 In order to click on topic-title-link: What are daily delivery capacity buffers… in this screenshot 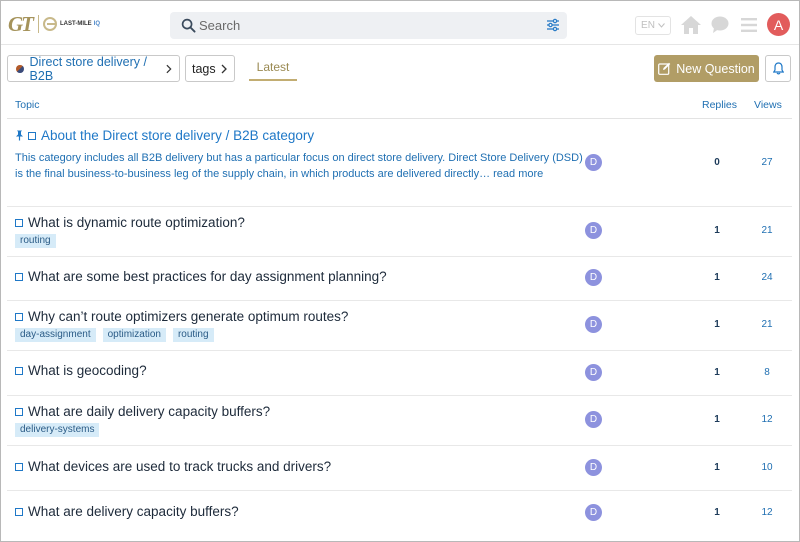, I will do `click(142, 411)`.